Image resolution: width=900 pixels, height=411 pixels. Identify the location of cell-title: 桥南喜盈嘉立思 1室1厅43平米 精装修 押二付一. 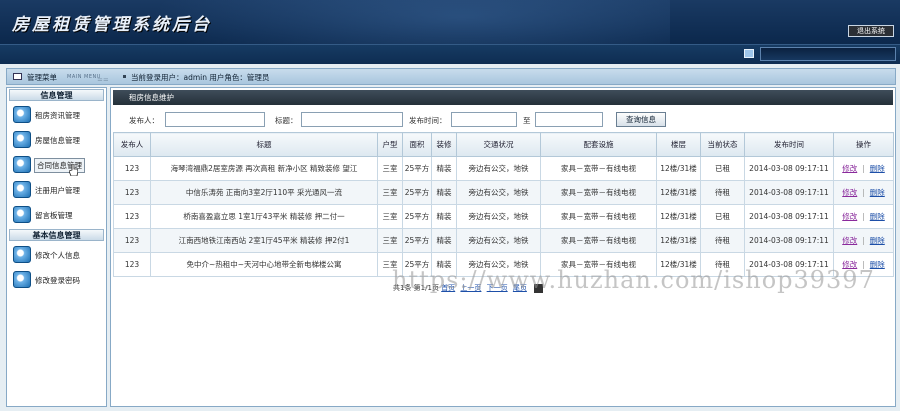
(264, 216).